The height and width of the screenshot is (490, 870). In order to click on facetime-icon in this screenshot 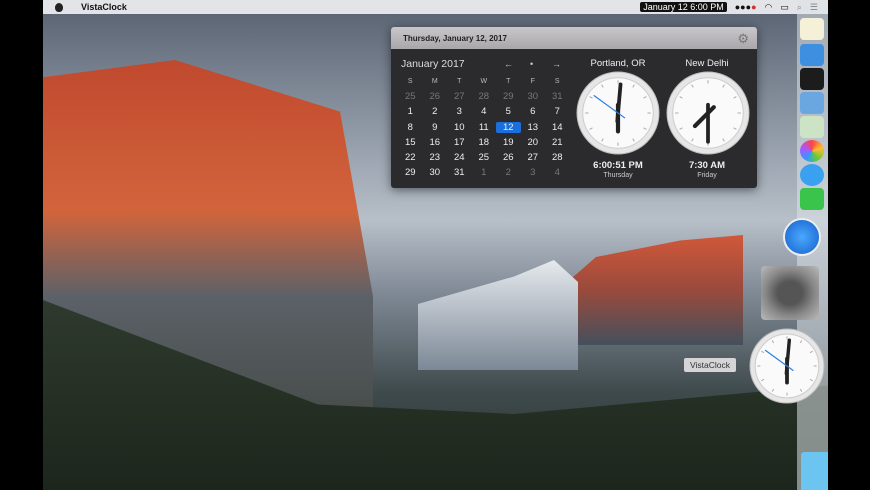, I will do `click(812, 199)`.